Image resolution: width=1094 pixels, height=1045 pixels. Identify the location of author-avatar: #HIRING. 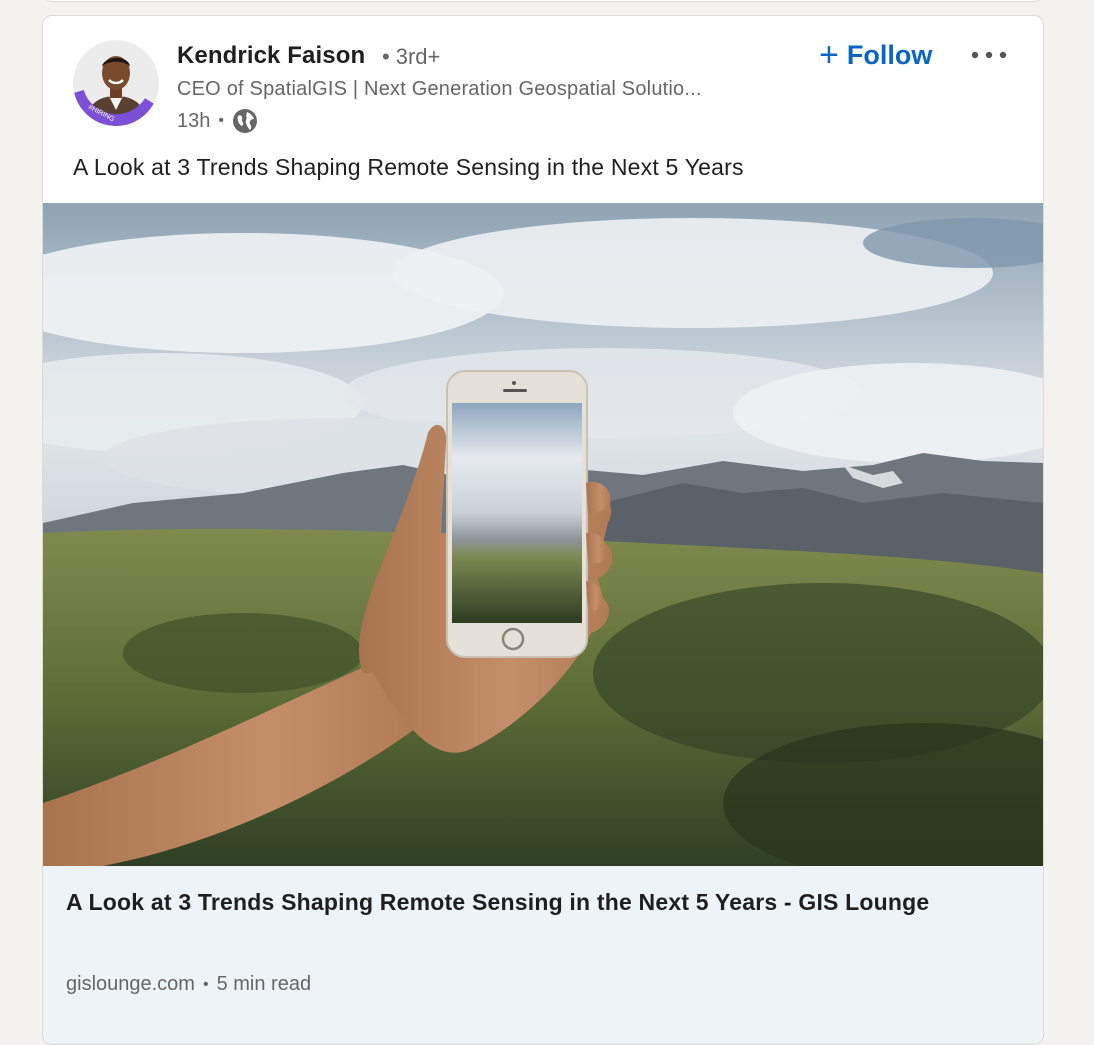
(116, 83).